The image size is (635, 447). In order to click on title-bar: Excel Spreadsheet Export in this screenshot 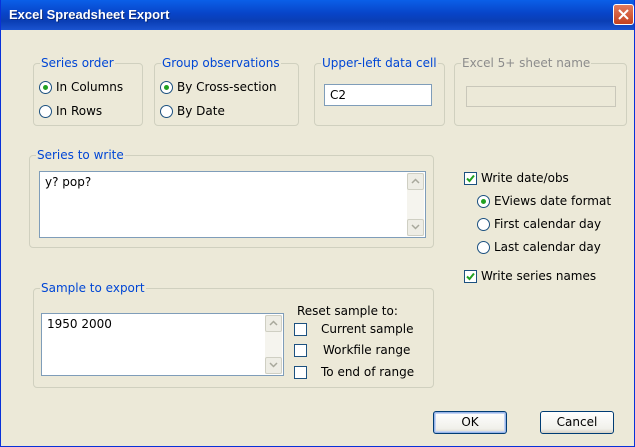, I will do `click(317, 15)`.